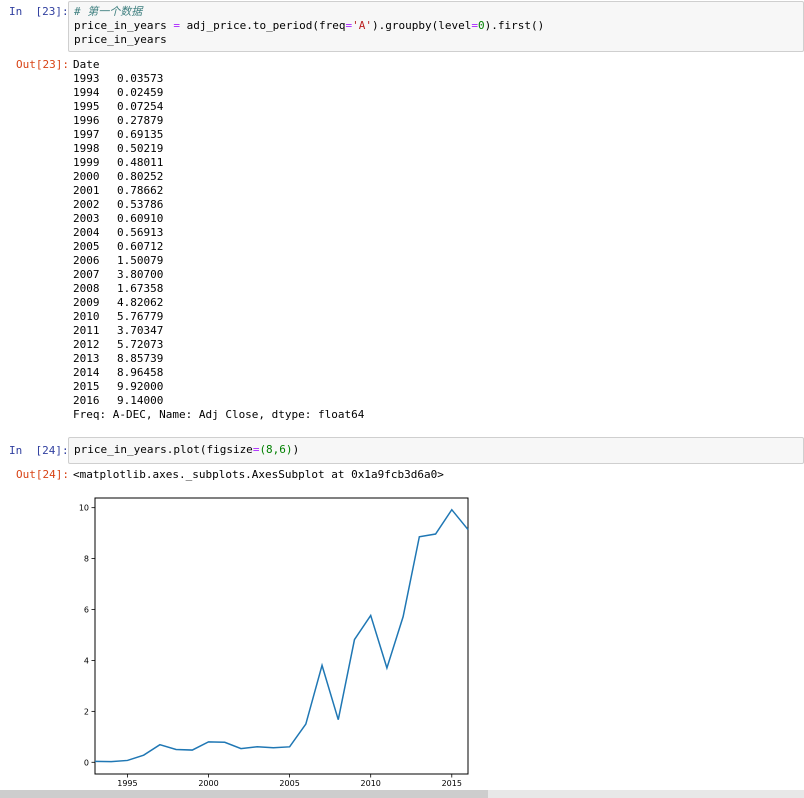 The width and height of the screenshot is (804, 798). Describe the element at coordinates (84, 508) in the screenshot. I see `y-tick-label: 10` at that location.